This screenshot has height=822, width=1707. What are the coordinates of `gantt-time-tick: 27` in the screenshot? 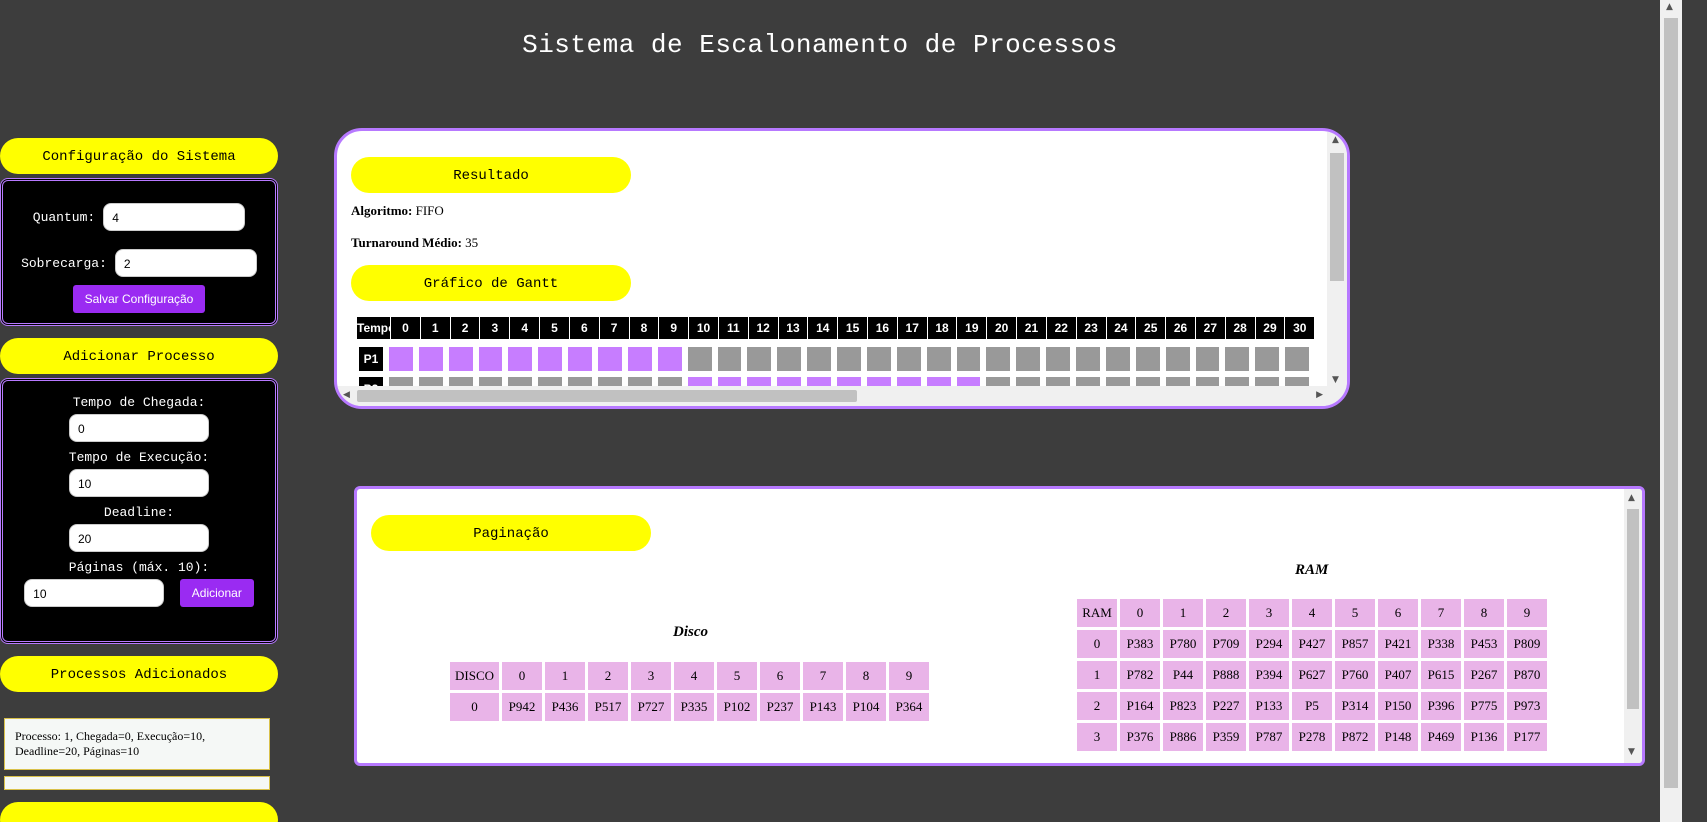 It's located at (1210, 328).